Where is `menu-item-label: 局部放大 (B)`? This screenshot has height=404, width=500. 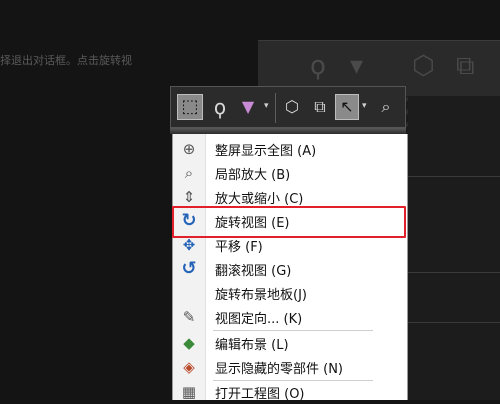 menu-item-label: 局部放大 (B) is located at coordinates (253, 175).